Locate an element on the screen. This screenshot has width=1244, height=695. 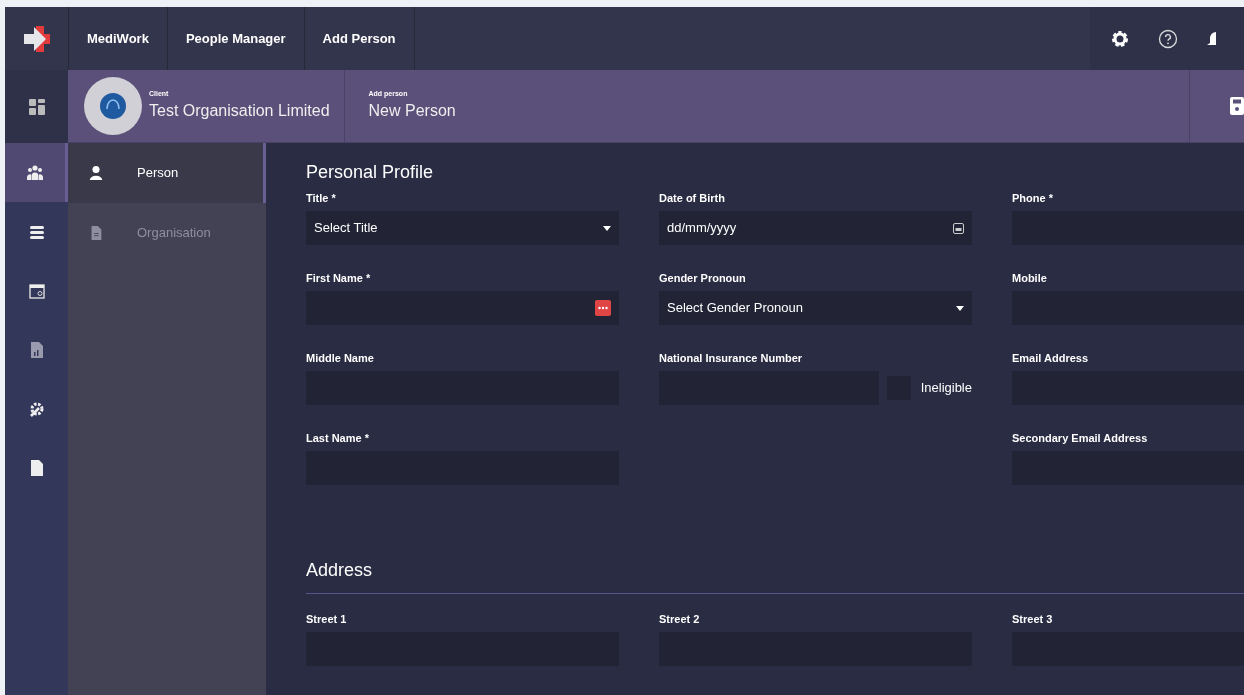
field-label: Phone * is located at coordinates (1033, 198).